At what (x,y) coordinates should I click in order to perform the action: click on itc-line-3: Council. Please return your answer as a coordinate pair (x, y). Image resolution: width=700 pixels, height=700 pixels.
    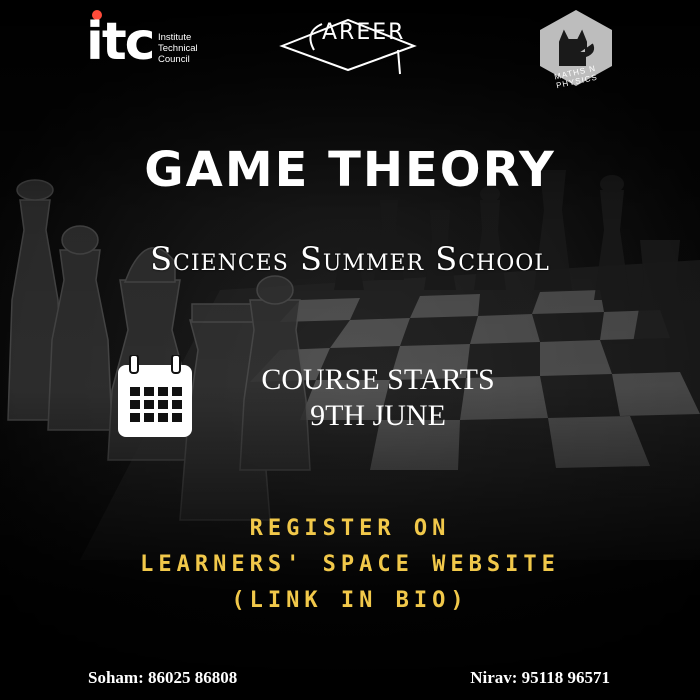
    Looking at the image, I should click on (174, 59).